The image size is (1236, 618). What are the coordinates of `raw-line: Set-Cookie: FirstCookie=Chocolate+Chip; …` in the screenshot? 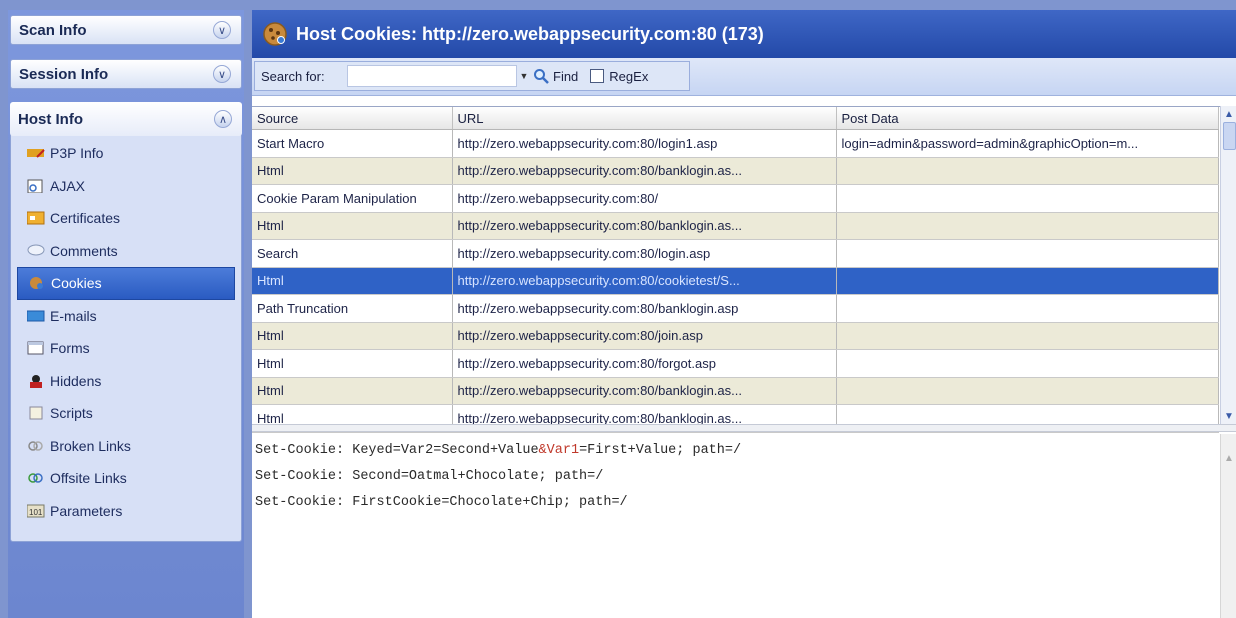 It's located at (441, 502).